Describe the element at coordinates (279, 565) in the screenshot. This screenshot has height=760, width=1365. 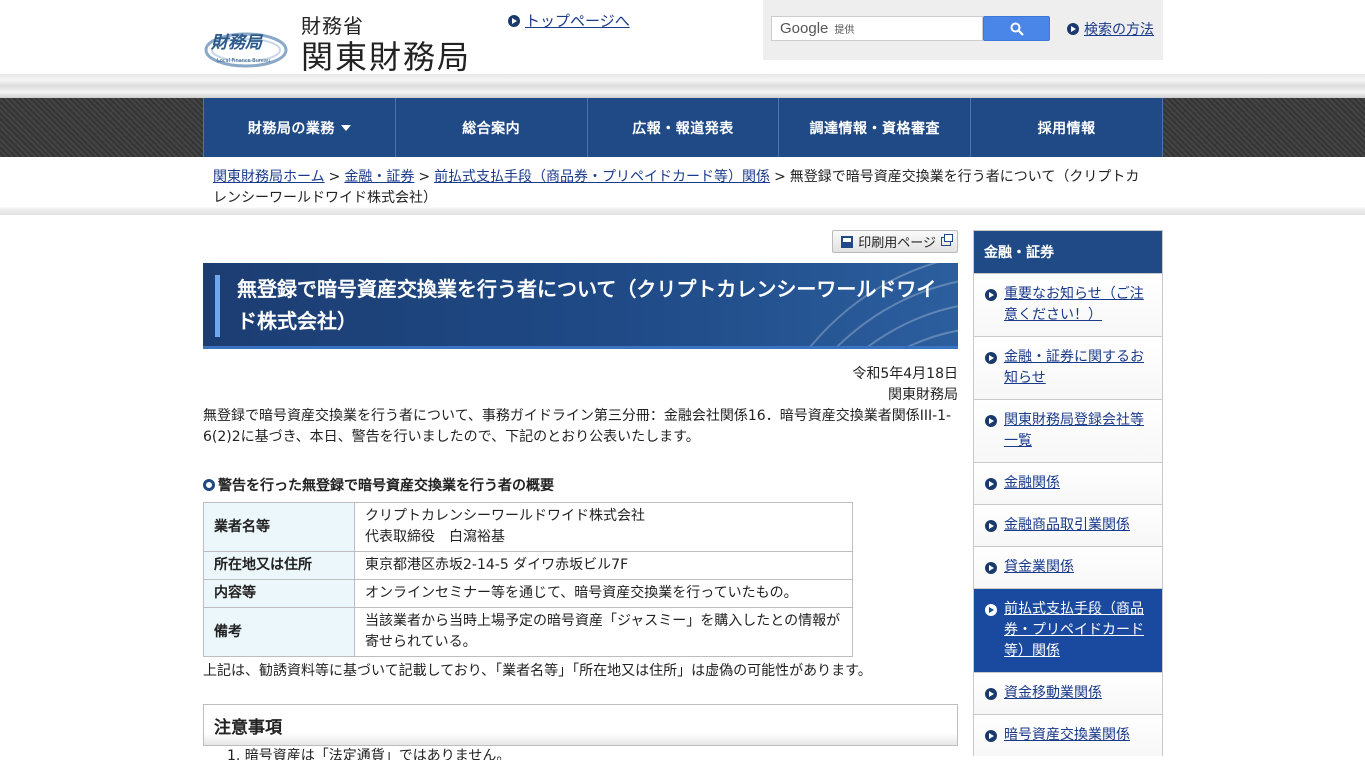
I see `table-header-cell: 所在地又は住所` at that location.